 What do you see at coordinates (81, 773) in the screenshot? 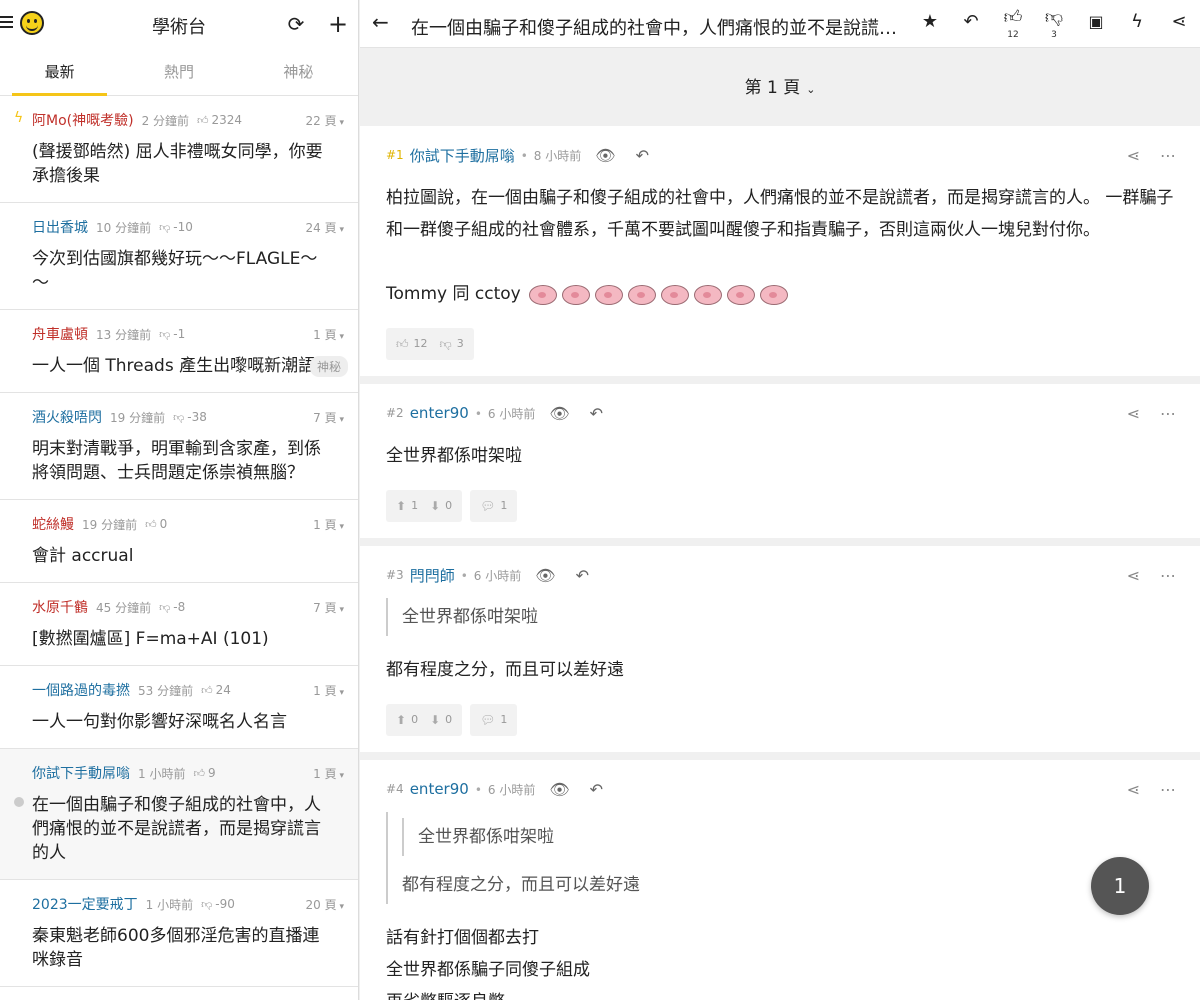
I see `topic-author: 你試下手動屌嗡` at bounding box center [81, 773].